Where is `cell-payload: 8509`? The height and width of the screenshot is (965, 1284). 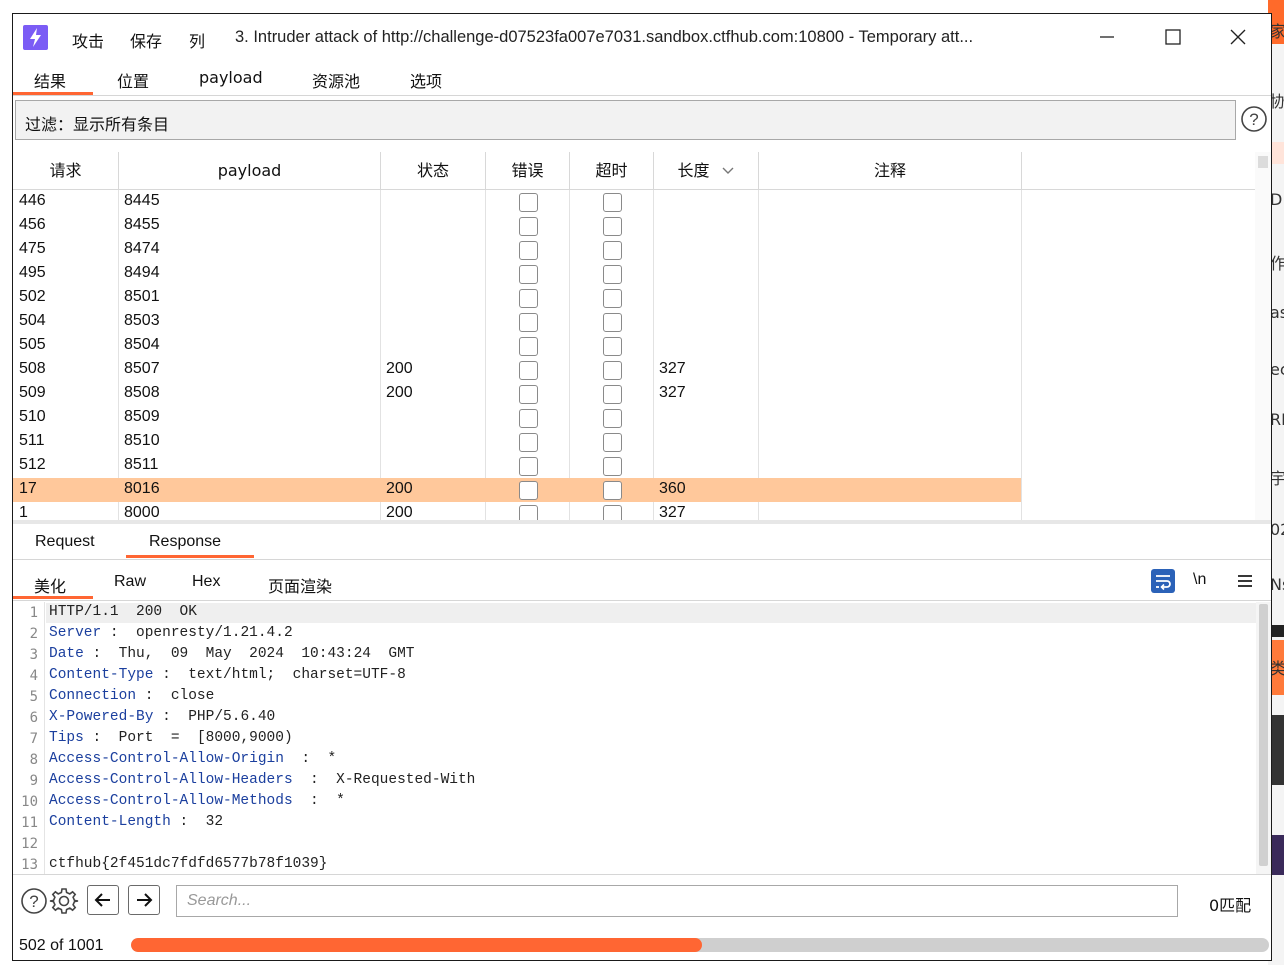
cell-payload: 8509 is located at coordinates (142, 416).